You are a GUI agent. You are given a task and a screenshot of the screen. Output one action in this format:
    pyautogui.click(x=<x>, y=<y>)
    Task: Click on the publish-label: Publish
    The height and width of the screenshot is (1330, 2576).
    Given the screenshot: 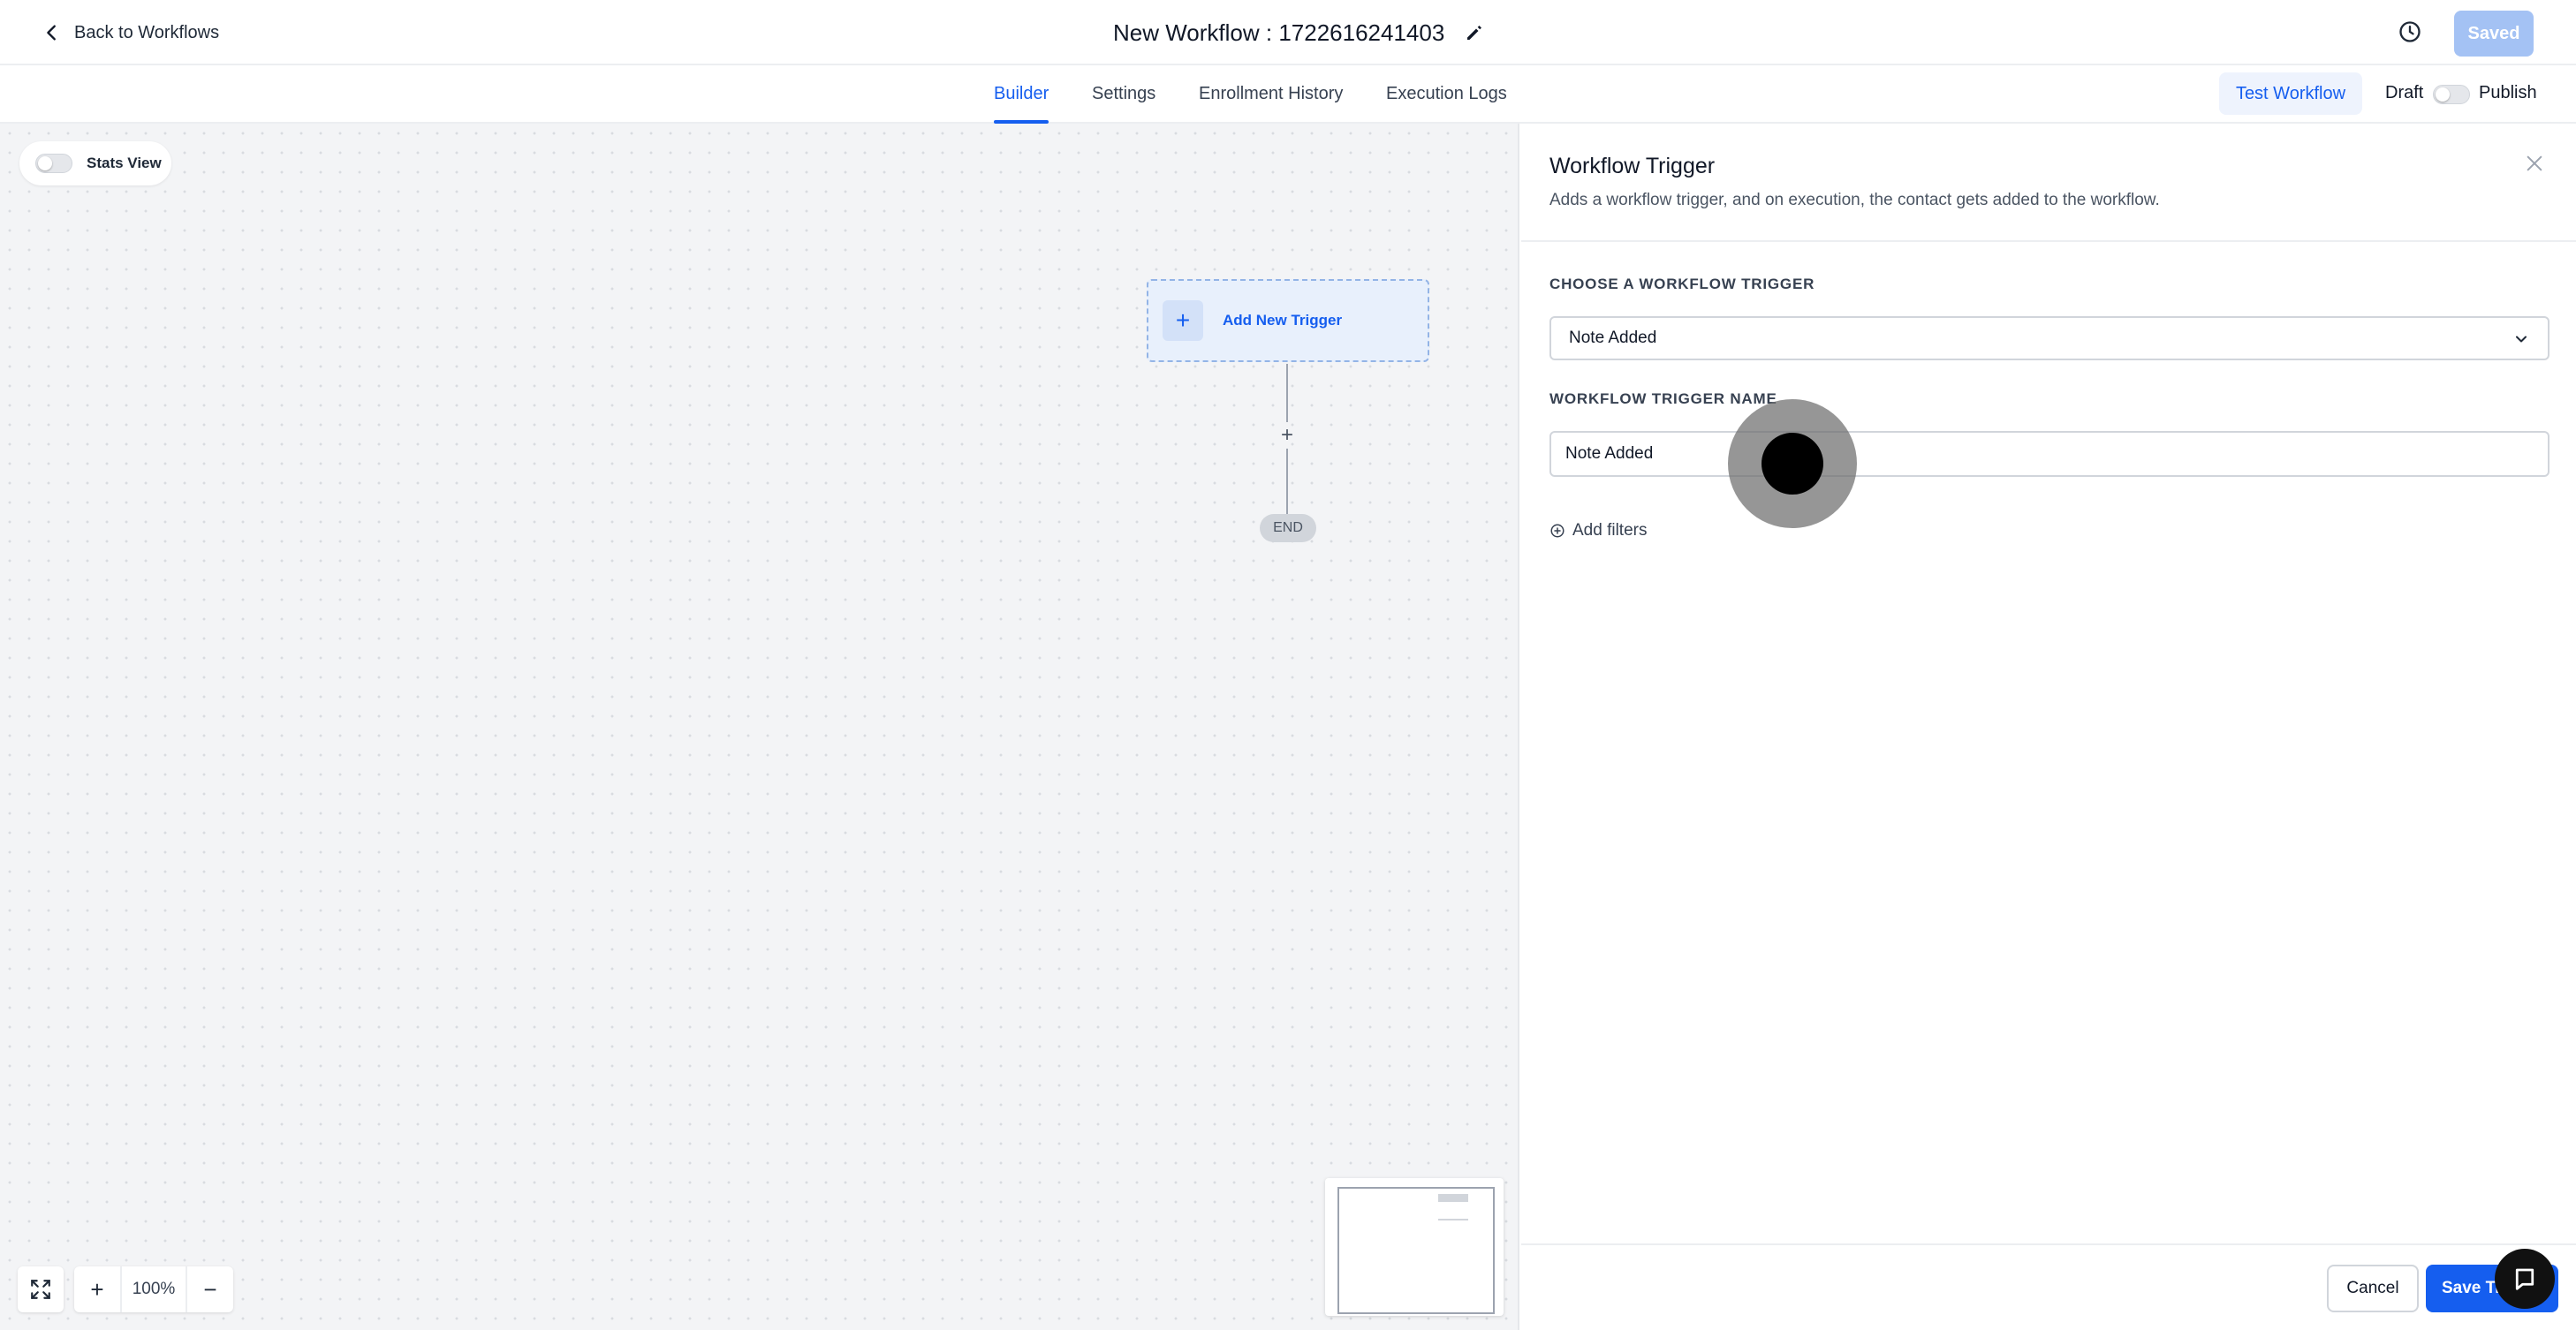 What is the action you would take?
    pyautogui.click(x=2508, y=92)
    